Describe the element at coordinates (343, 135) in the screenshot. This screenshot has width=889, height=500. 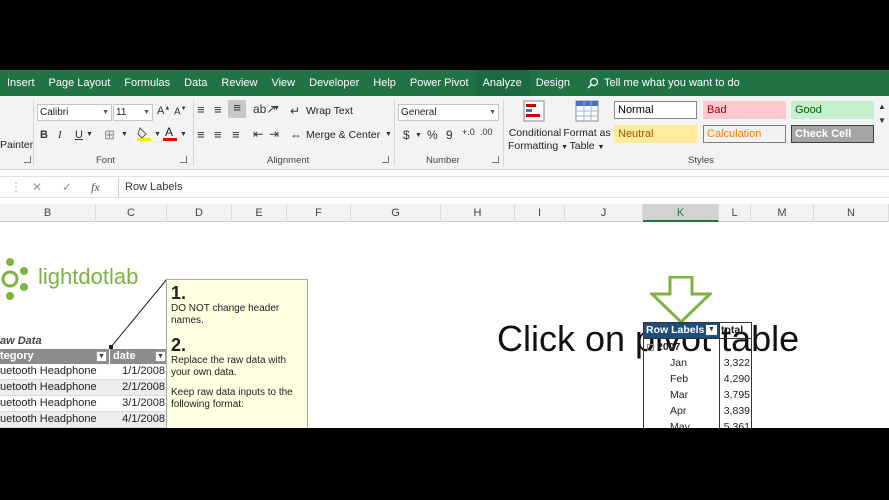
I see `merge-center-button: Merge & Center` at that location.